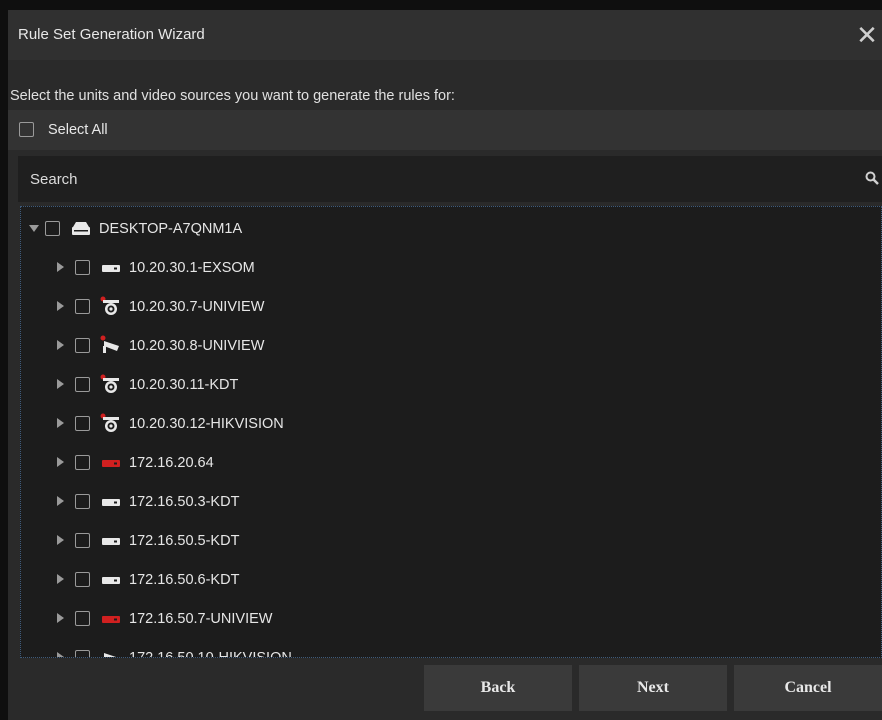 This screenshot has height=720, width=882. What do you see at coordinates (808, 688) in the screenshot?
I see `cancel-button: Cancel` at bounding box center [808, 688].